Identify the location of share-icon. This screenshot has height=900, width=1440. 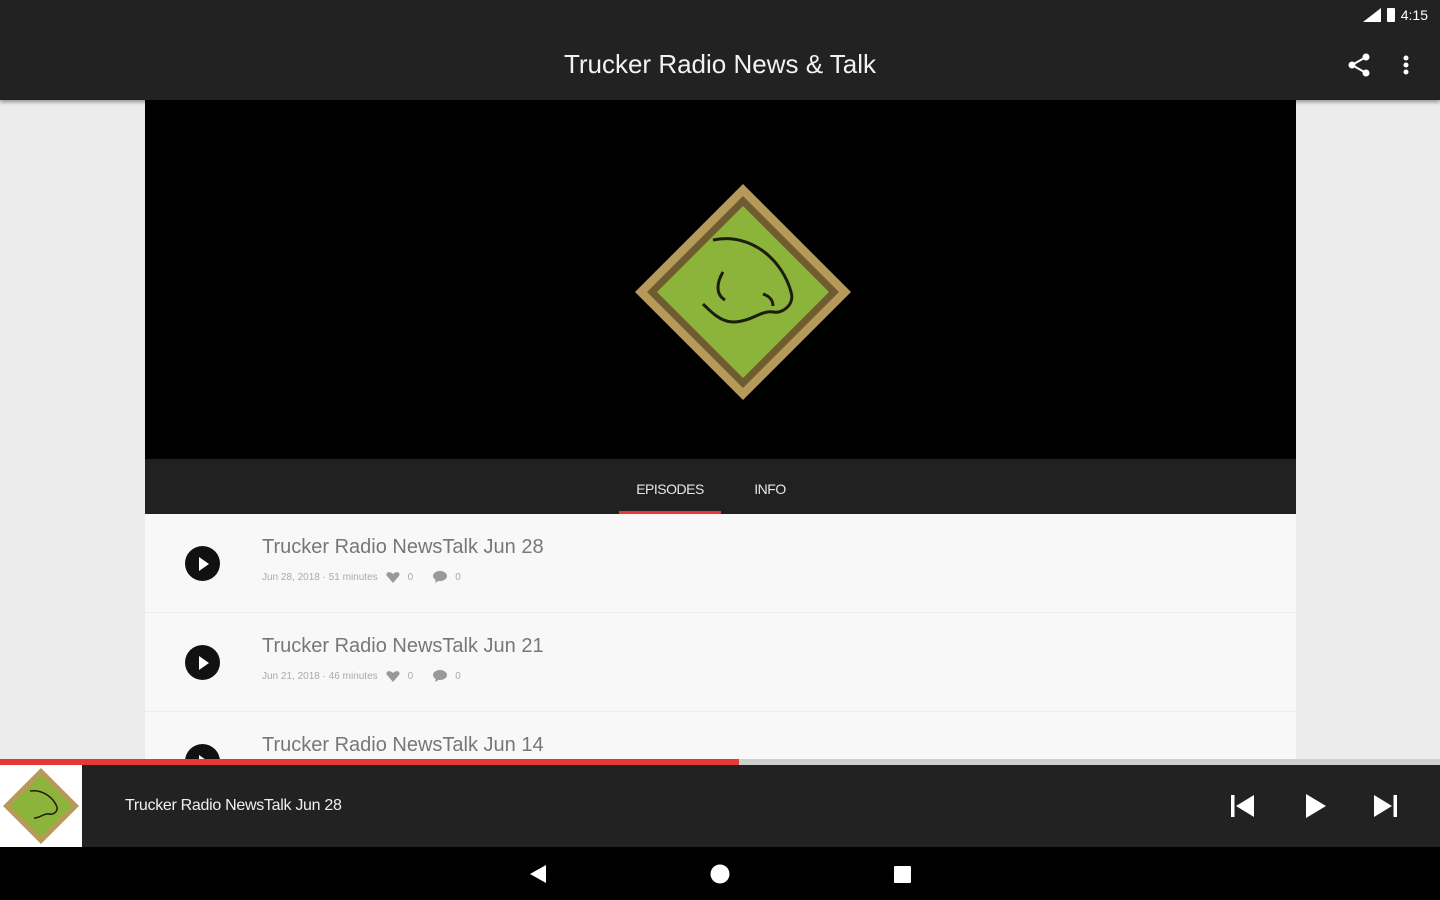
(1359, 65).